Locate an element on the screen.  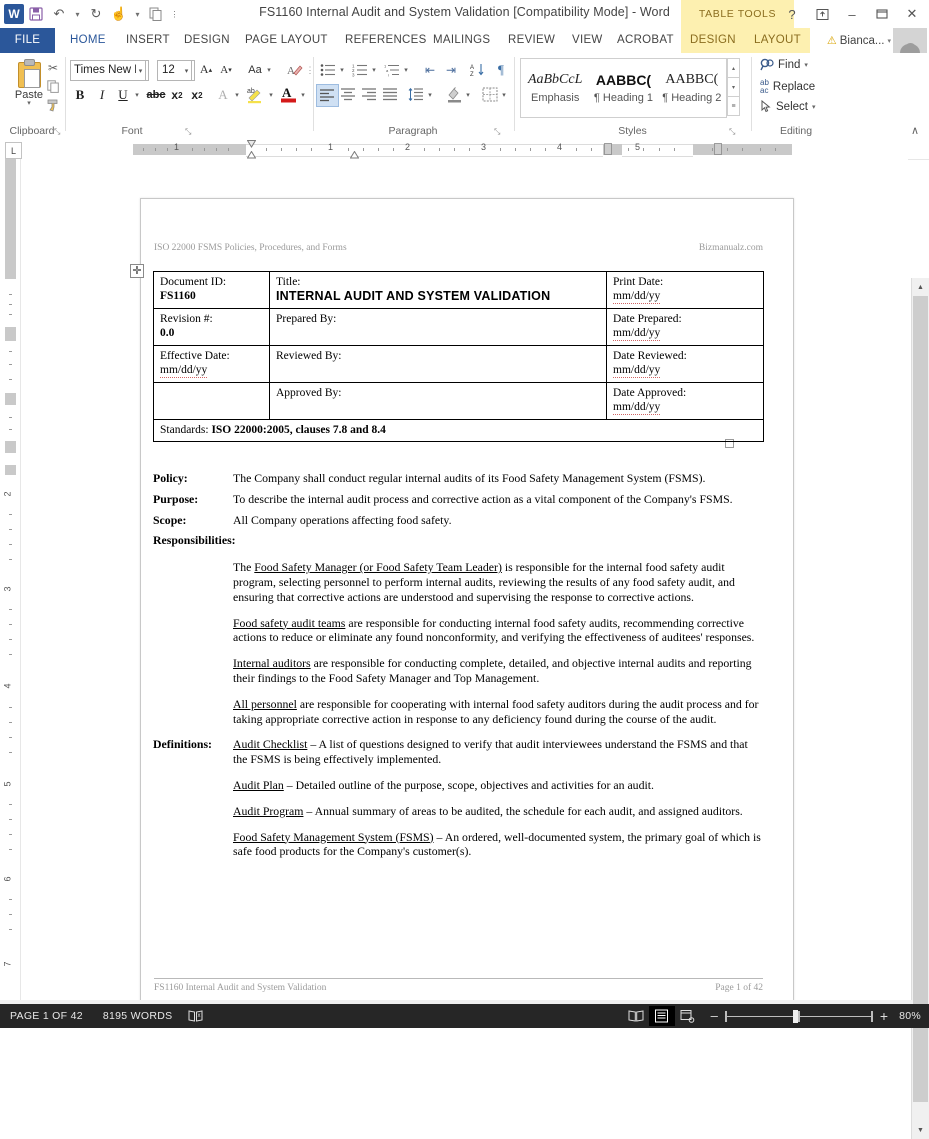
styles-dialog-launcher: ⤡ is located at coordinates (732, 132).